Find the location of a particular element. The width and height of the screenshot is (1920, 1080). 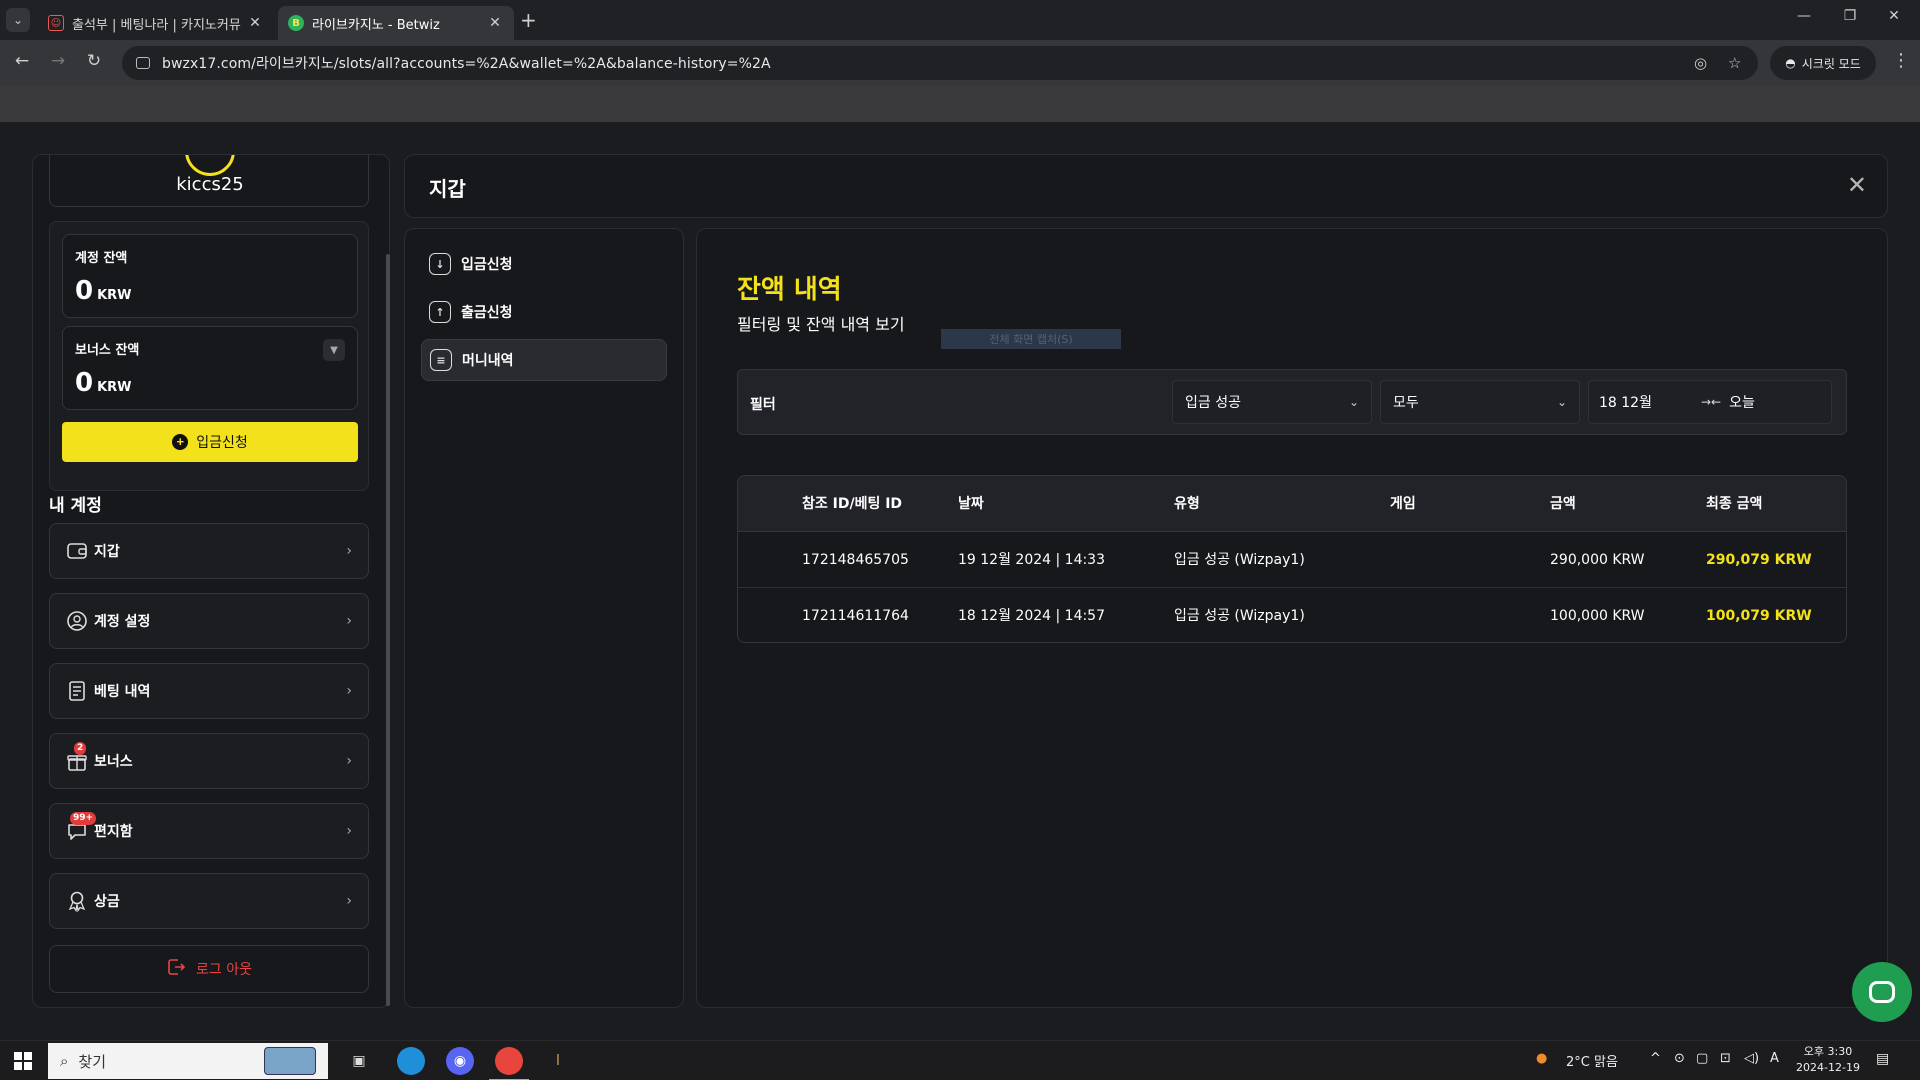

sidebar-item-account-settings: 계정 설정 › is located at coordinates (209, 621).